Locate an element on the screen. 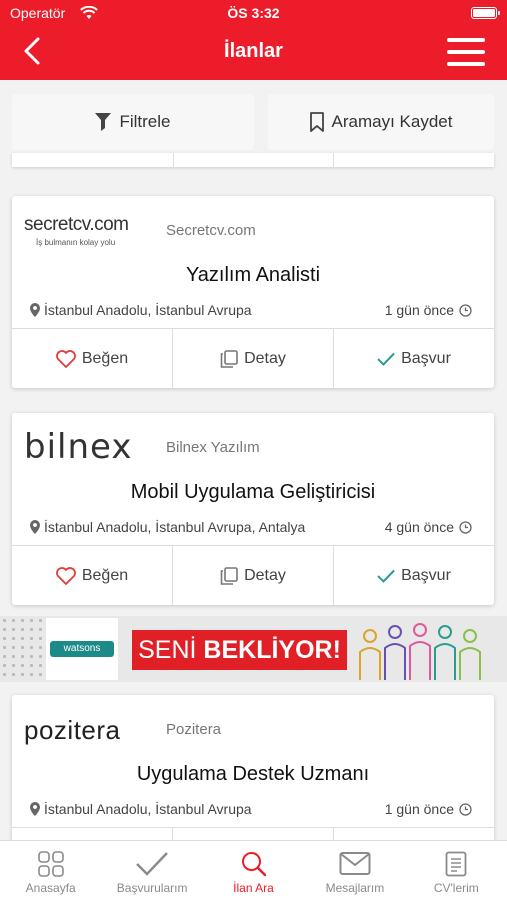 This screenshot has height=900, width=507. tab-home-label: Anasayfa is located at coordinates (50, 888).